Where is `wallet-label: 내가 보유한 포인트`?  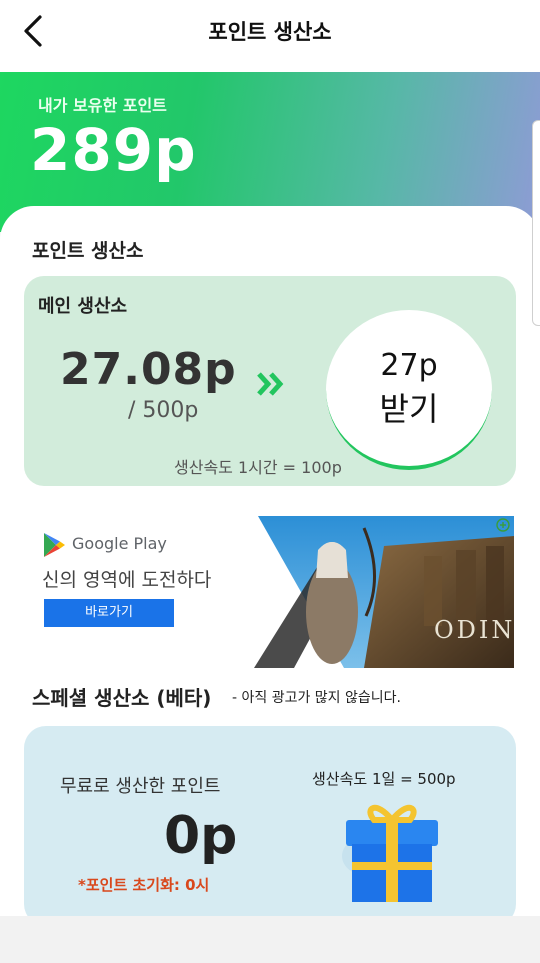 wallet-label: 내가 보유한 포인트 is located at coordinates (102, 105).